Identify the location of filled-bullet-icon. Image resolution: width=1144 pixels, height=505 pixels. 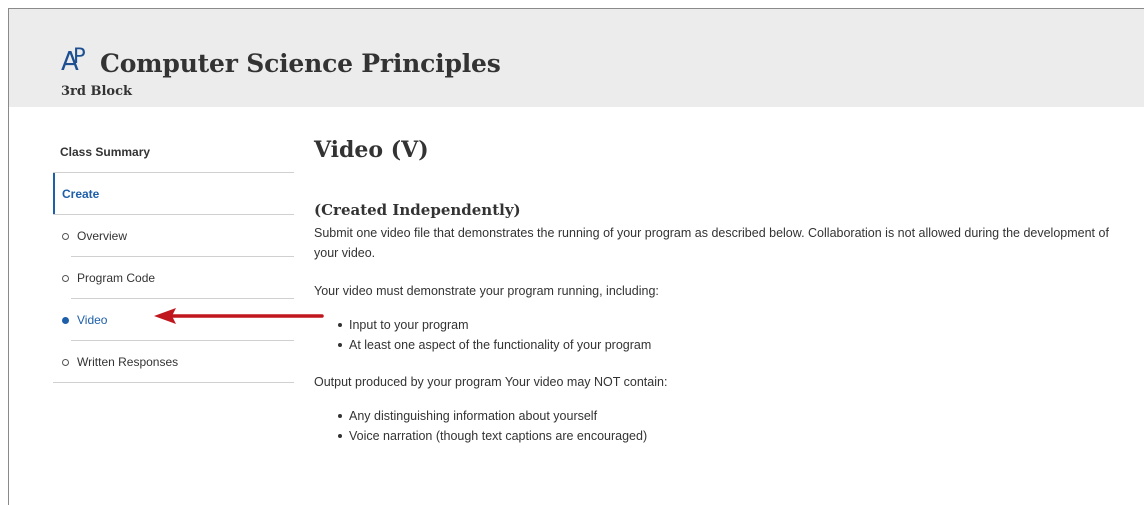
(65, 320).